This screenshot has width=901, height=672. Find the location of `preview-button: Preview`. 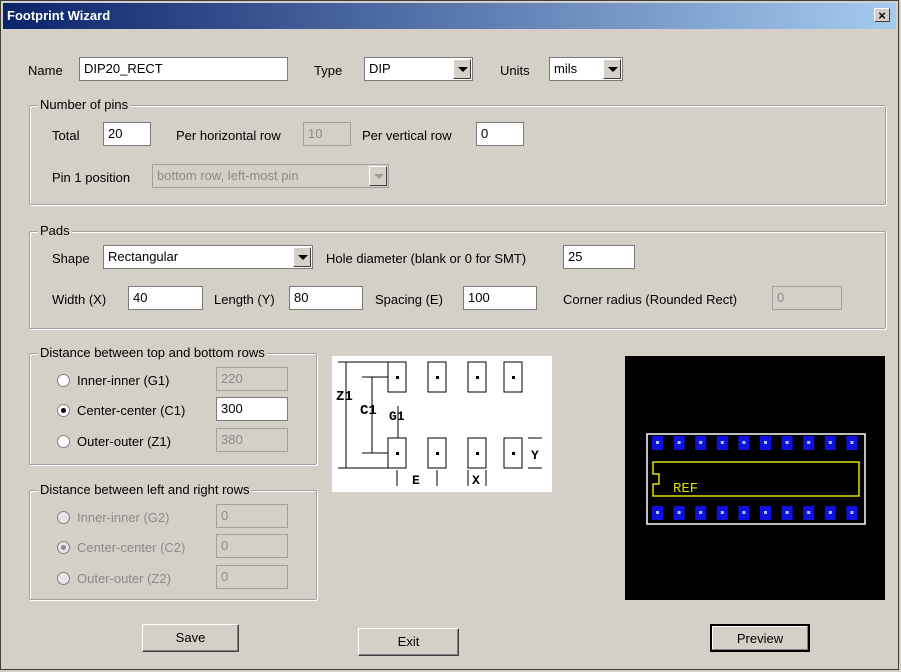

preview-button: Preview is located at coordinates (760, 638).